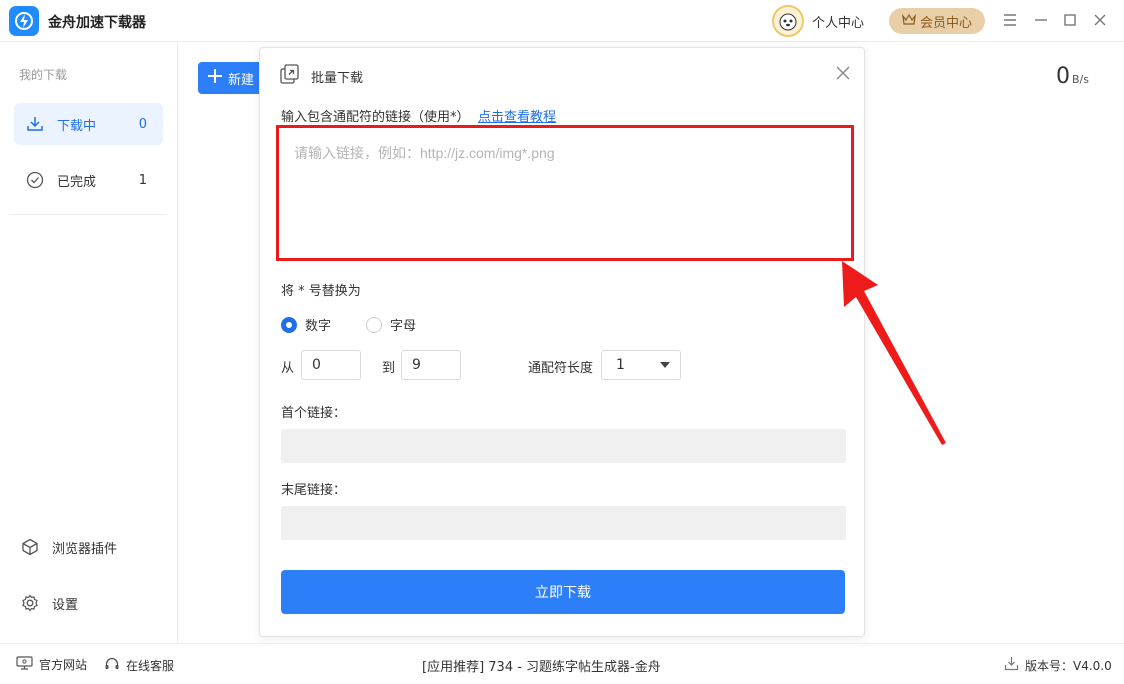 The height and width of the screenshot is (684, 1124). I want to click on sidebar-item-label: 下载中, so click(77, 126).